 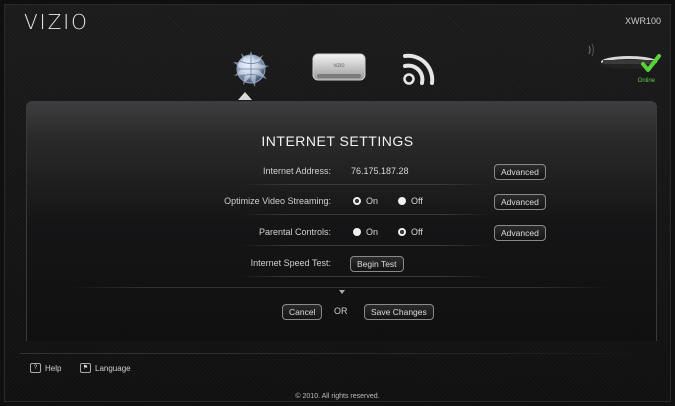 I want to click on parental-controls-label: Parental Controls:, so click(x=294, y=232).